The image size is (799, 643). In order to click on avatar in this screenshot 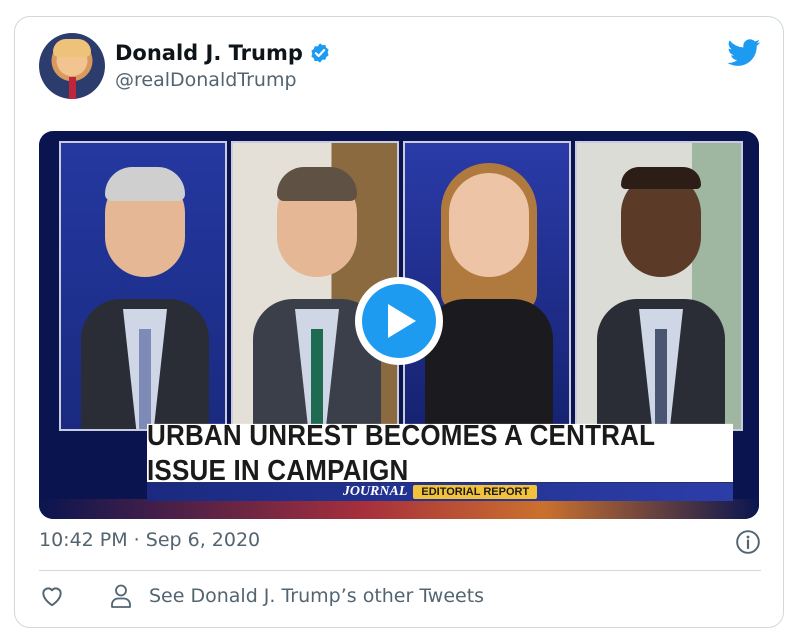, I will do `click(72, 66)`.